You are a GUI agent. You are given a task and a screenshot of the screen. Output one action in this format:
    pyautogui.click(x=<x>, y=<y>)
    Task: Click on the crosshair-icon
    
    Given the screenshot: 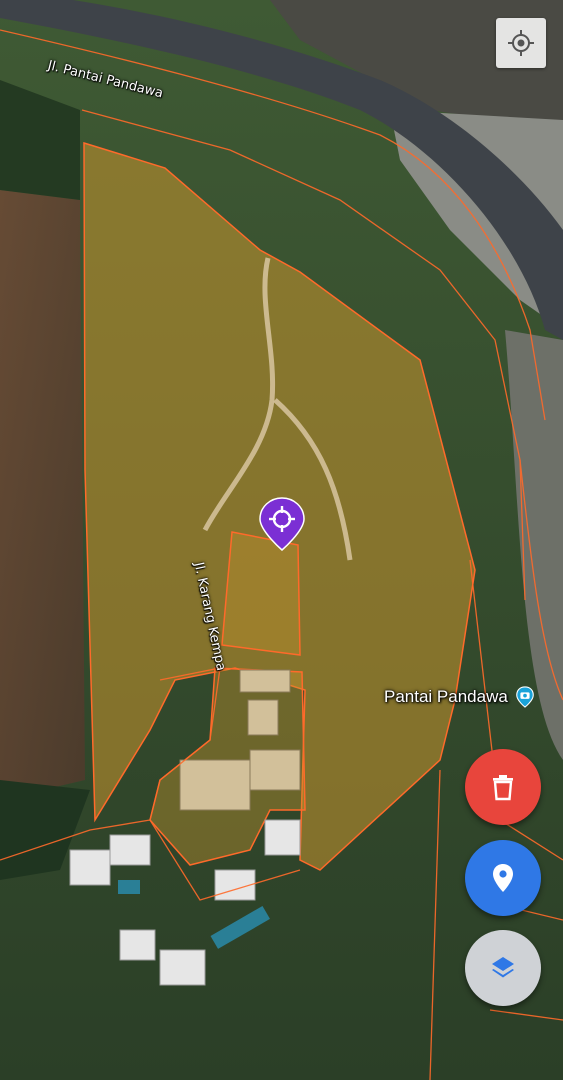 What is the action you would take?
    pyautogui.click(x=521, y=43)
    